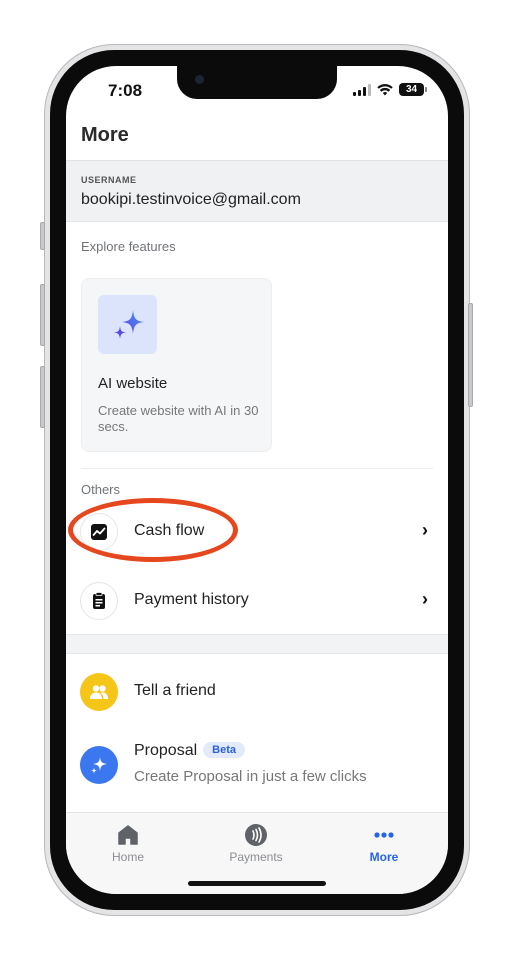 The height and width of the screenshot is (960, 515). Describe the element at coordinates (224, 750) in the screenshot. I see `beta-badge: Beta` at that location.